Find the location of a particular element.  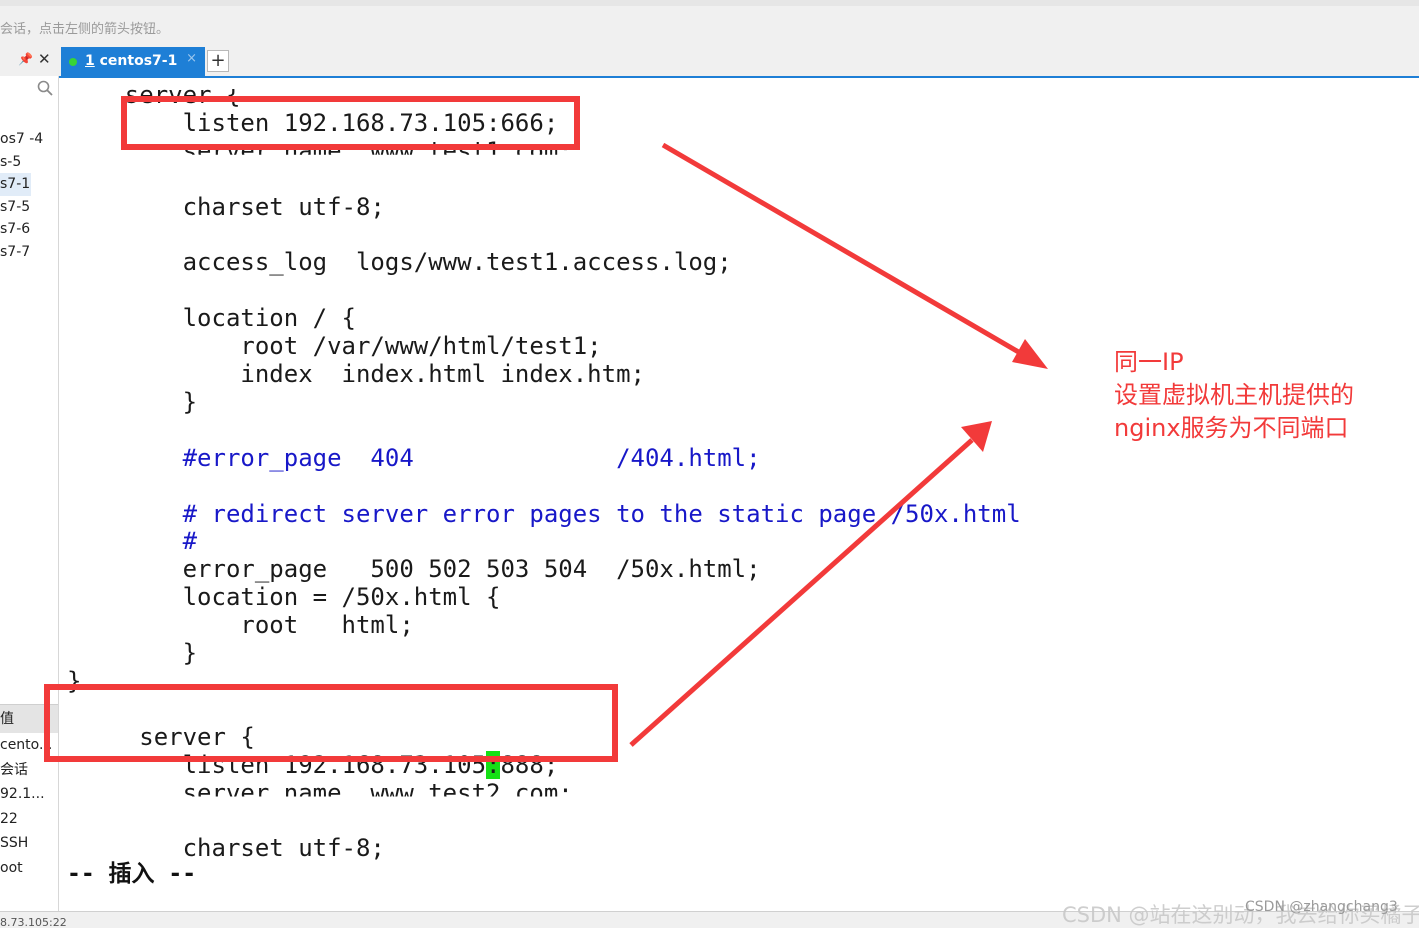

terminal-line: server_name www.test2.com; is located at coordinates (320, 792).